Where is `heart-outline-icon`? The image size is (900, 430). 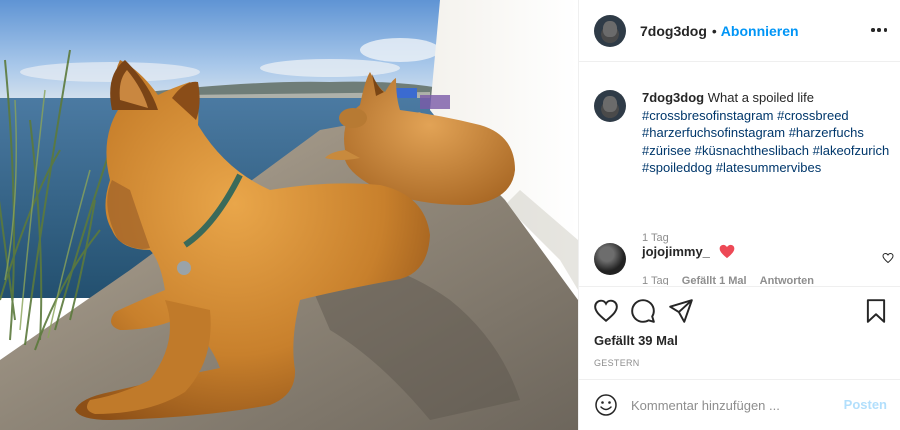 heart-outline-icon is located at coordinates (606, 311).